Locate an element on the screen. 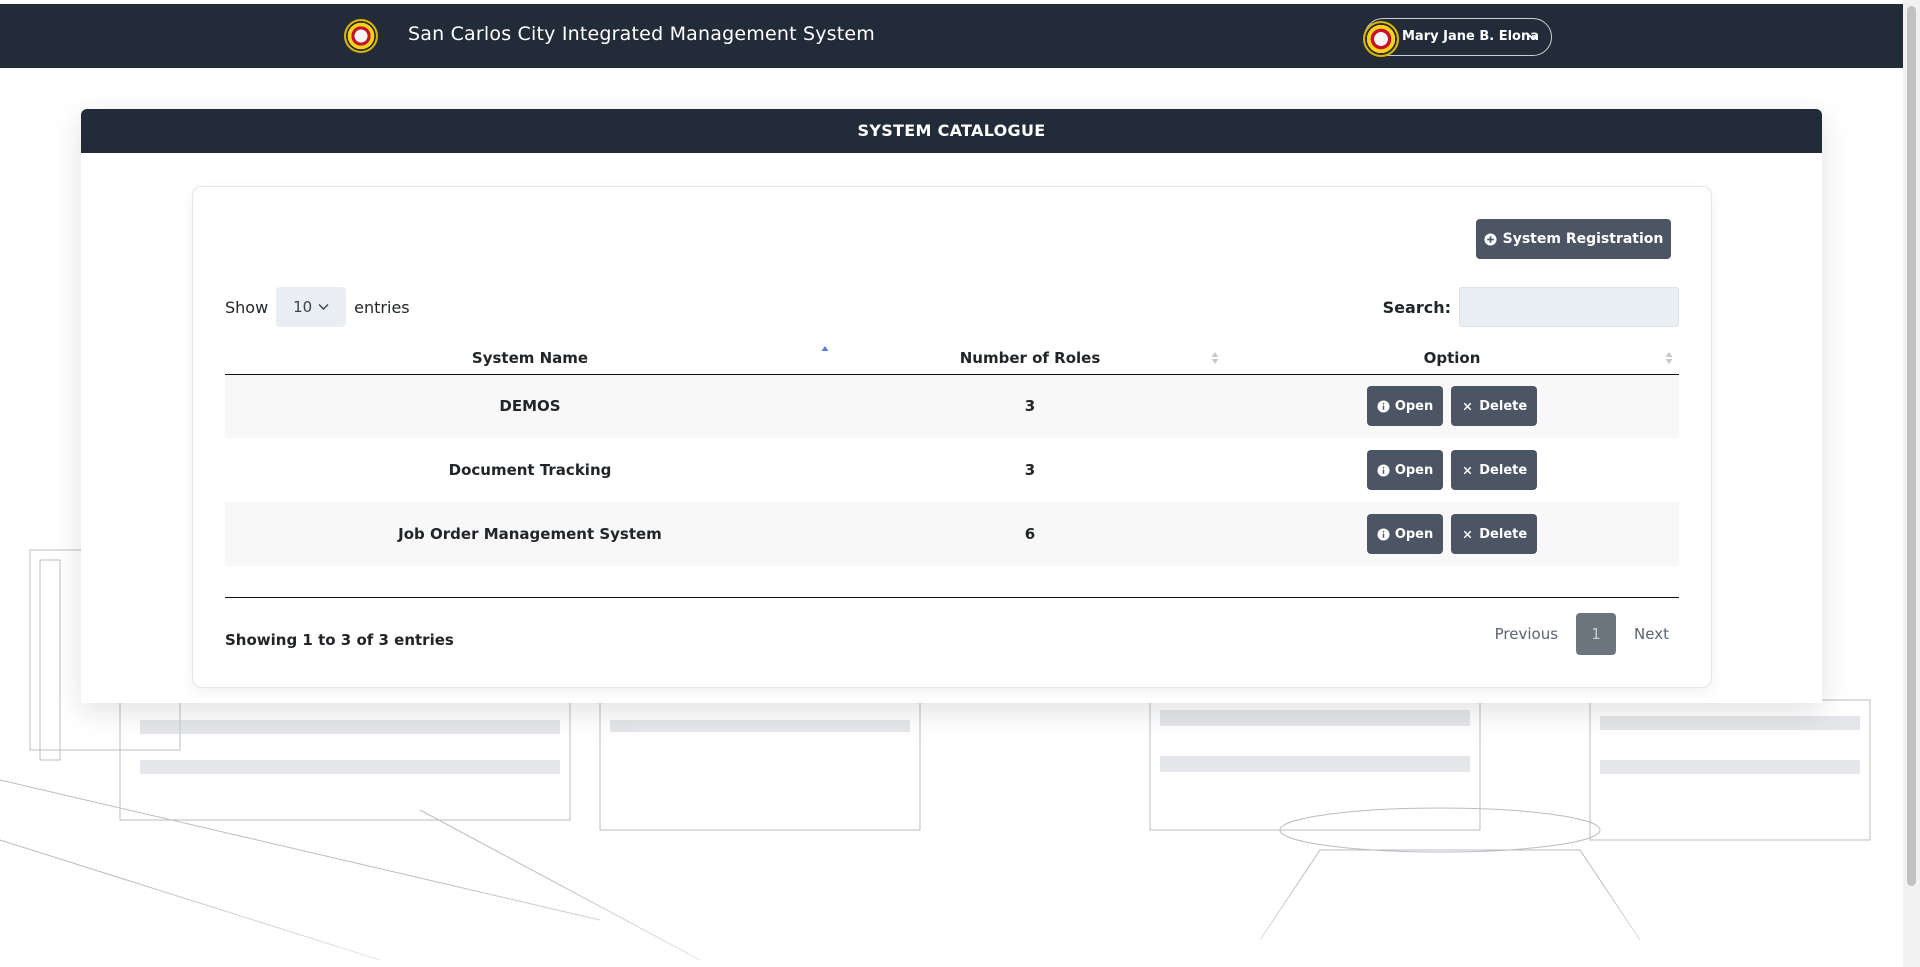 The image size is (1920, 967). previous-page-button: Previous is located at coordinates (1526, 634).